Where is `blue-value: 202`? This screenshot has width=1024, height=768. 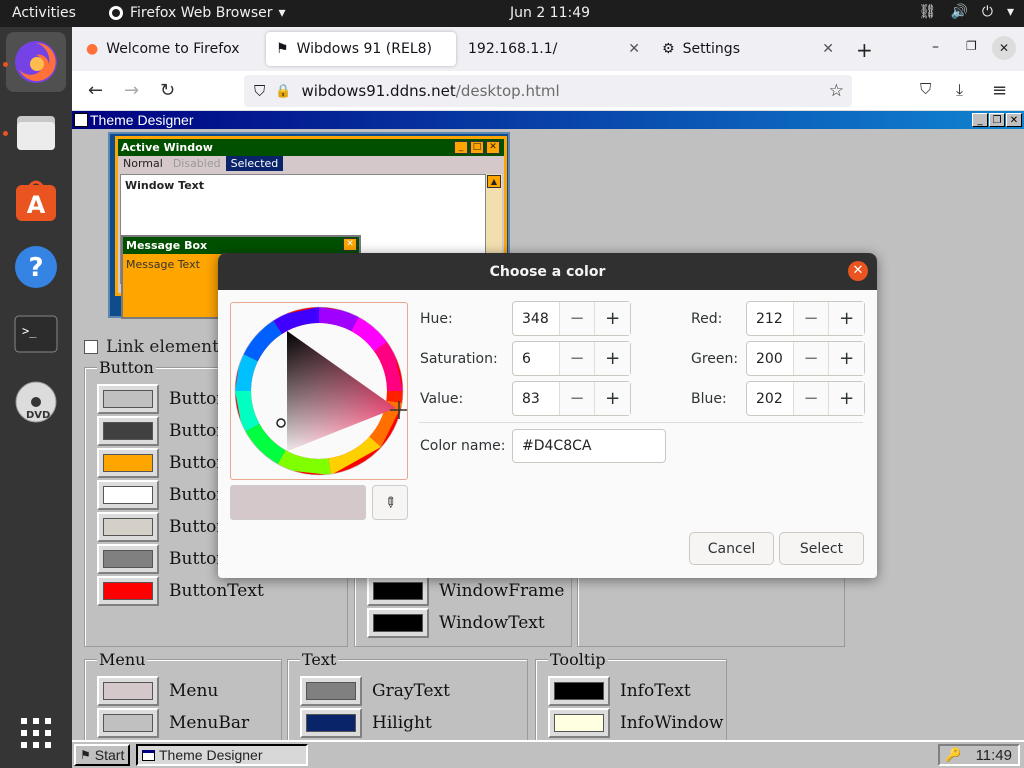 blue-value: 202 is located at coordinates (770, 399).